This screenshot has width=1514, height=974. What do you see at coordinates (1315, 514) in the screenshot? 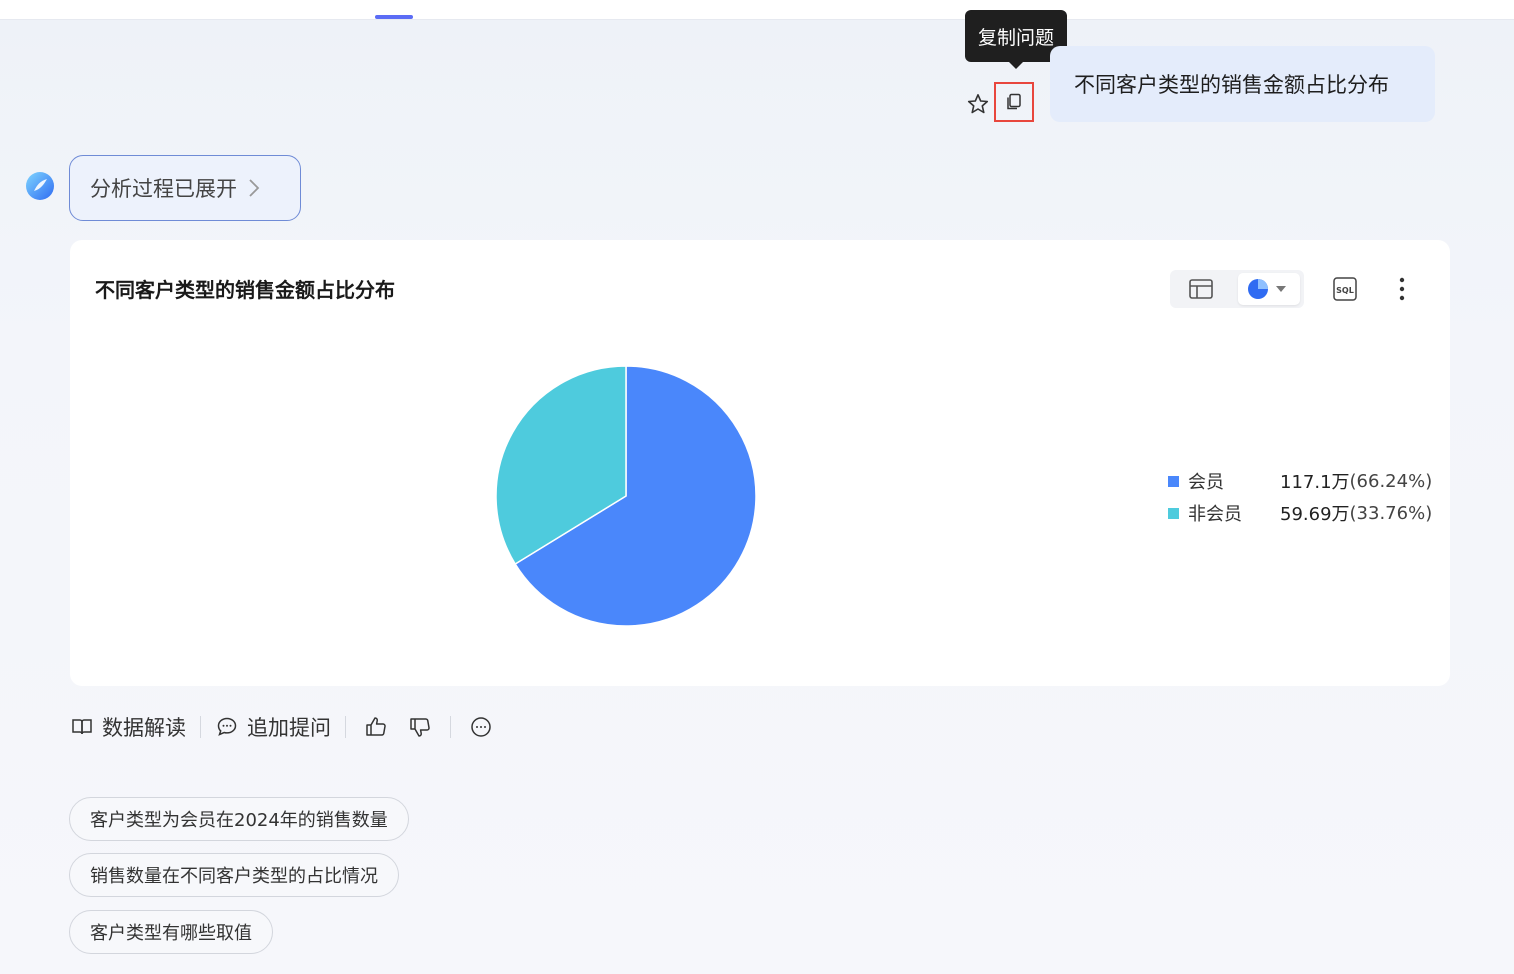
I see `legend-value: 59.69万` at bounding box center [1315, 514].